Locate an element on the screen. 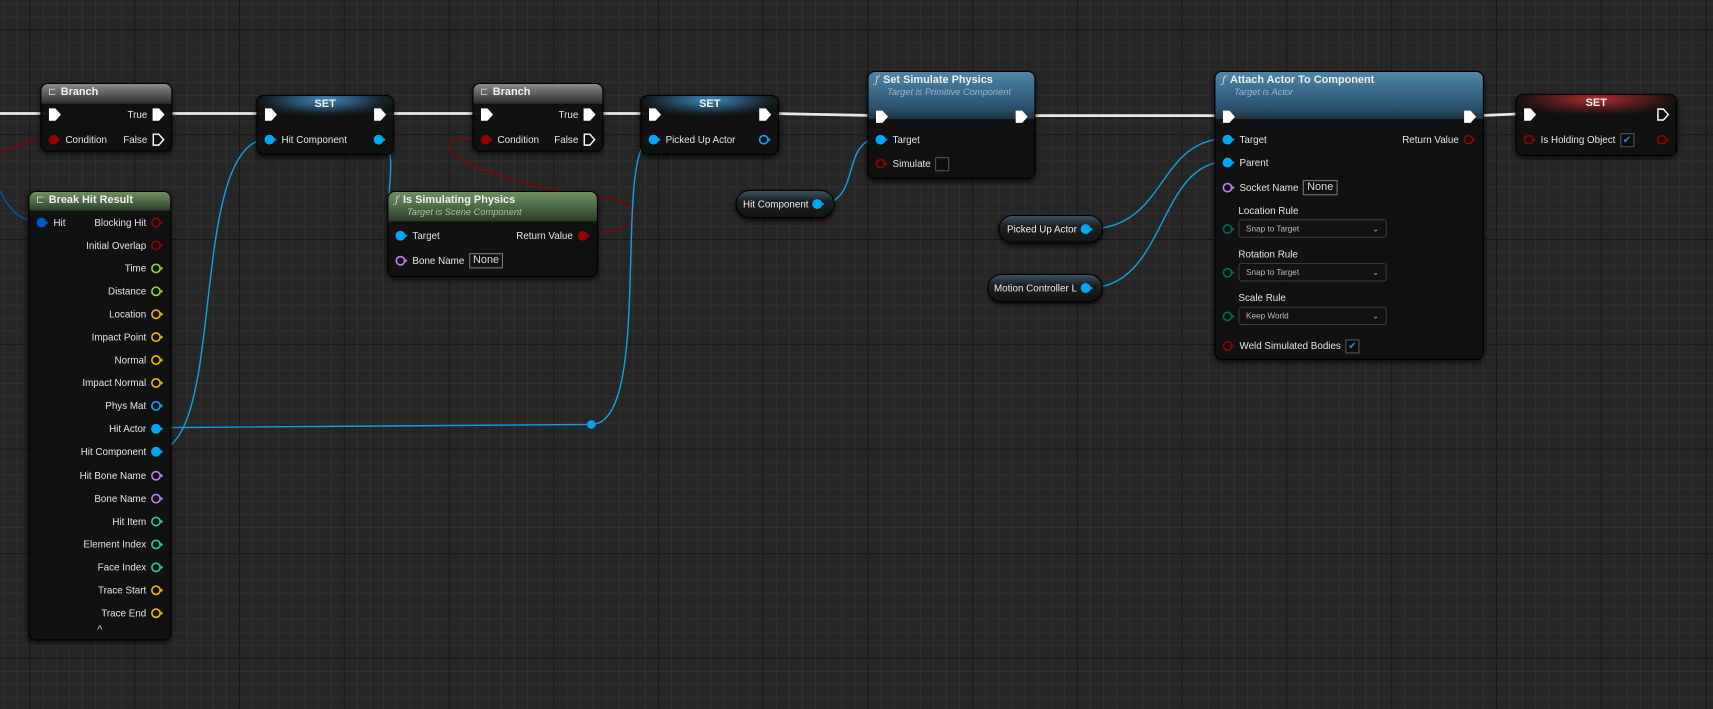 The height and width of the screenshot is (709, 1713). reroute-knot is located at coordinates (591, 424).